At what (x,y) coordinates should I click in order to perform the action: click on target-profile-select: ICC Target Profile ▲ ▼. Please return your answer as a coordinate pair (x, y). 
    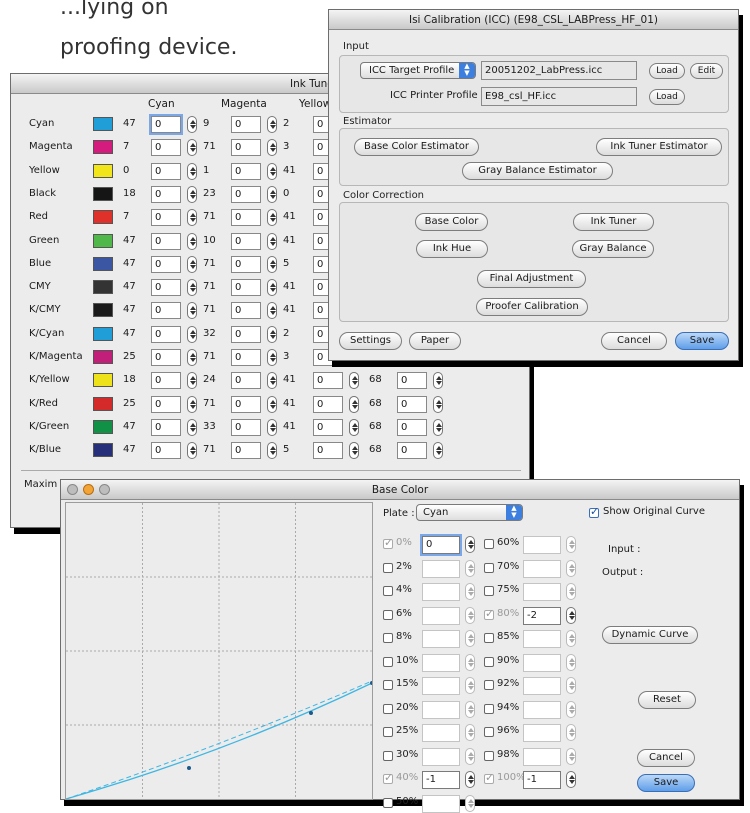
    Looking at the image, I should click on (418, 70).